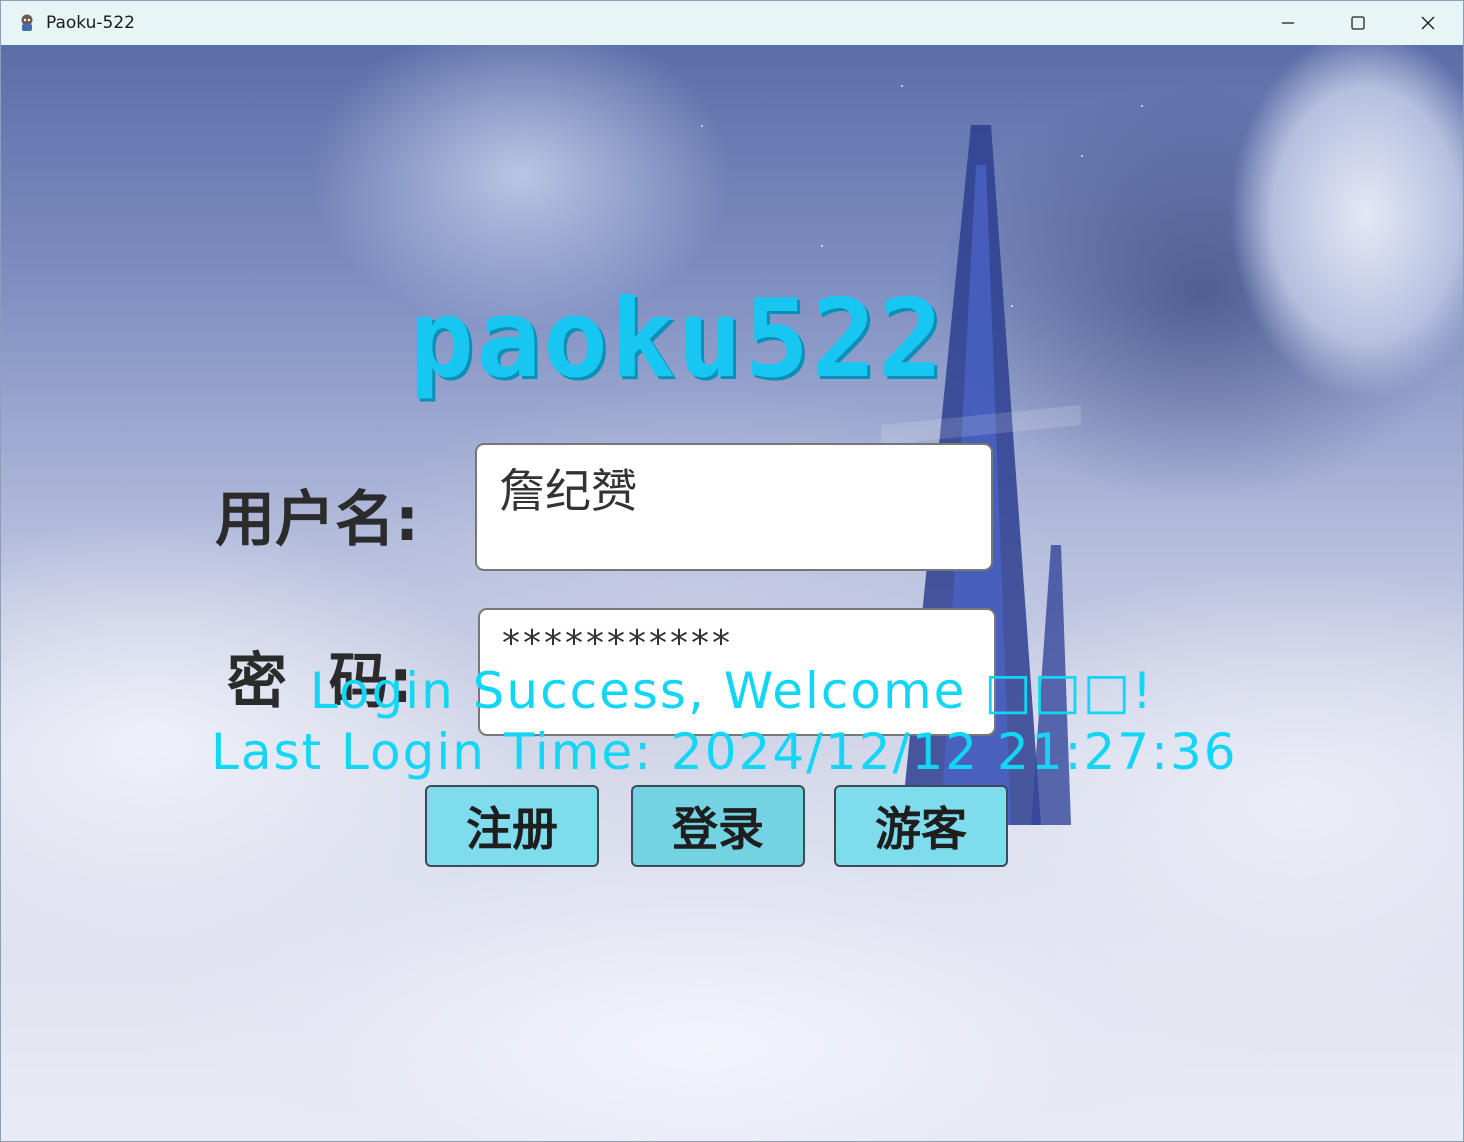  I want to click on username-label: 用户名:, so click(317, 520).